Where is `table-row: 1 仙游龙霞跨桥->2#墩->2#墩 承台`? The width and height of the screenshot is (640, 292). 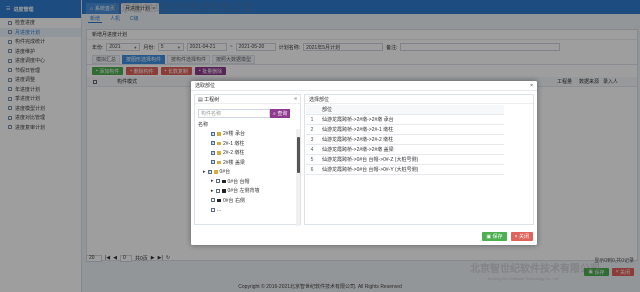
table-row: 1 仙游龙霞跨桥->2#墩->2#墩 承台 is located at coordinates (405, 120).